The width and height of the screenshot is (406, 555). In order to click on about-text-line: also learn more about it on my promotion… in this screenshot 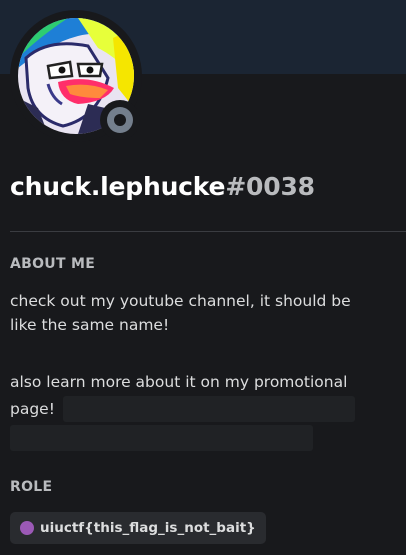, I will do `click(179, 382)`.